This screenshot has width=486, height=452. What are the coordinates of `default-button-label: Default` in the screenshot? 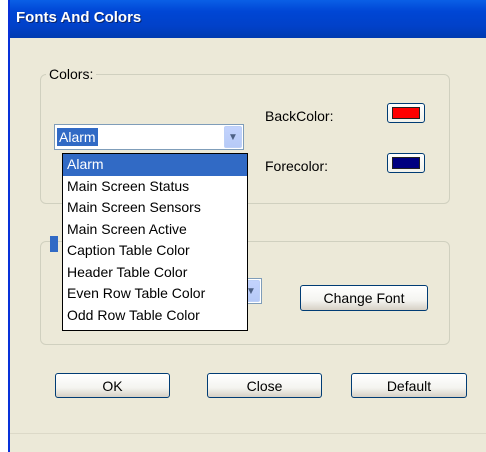 It's located at (409, 385).